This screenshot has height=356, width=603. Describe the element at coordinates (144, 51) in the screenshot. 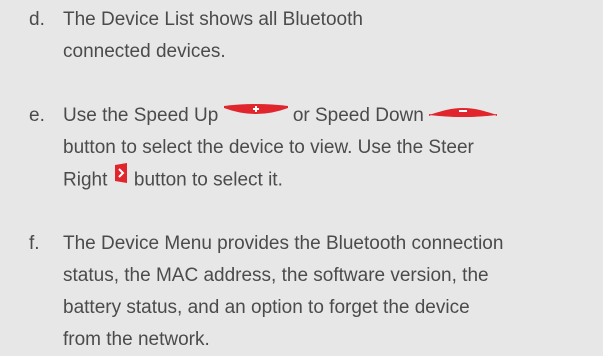

I see `step-text-line: connected devices.` at that location.